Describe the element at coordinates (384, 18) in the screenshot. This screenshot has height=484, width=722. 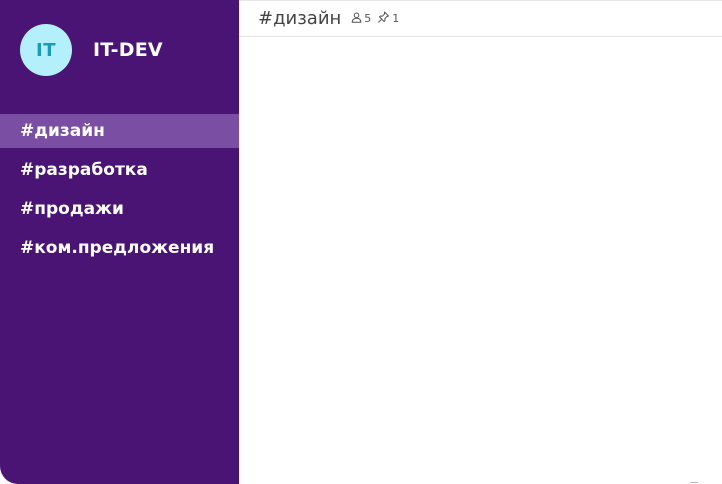
I see `pin-icon` at that location.